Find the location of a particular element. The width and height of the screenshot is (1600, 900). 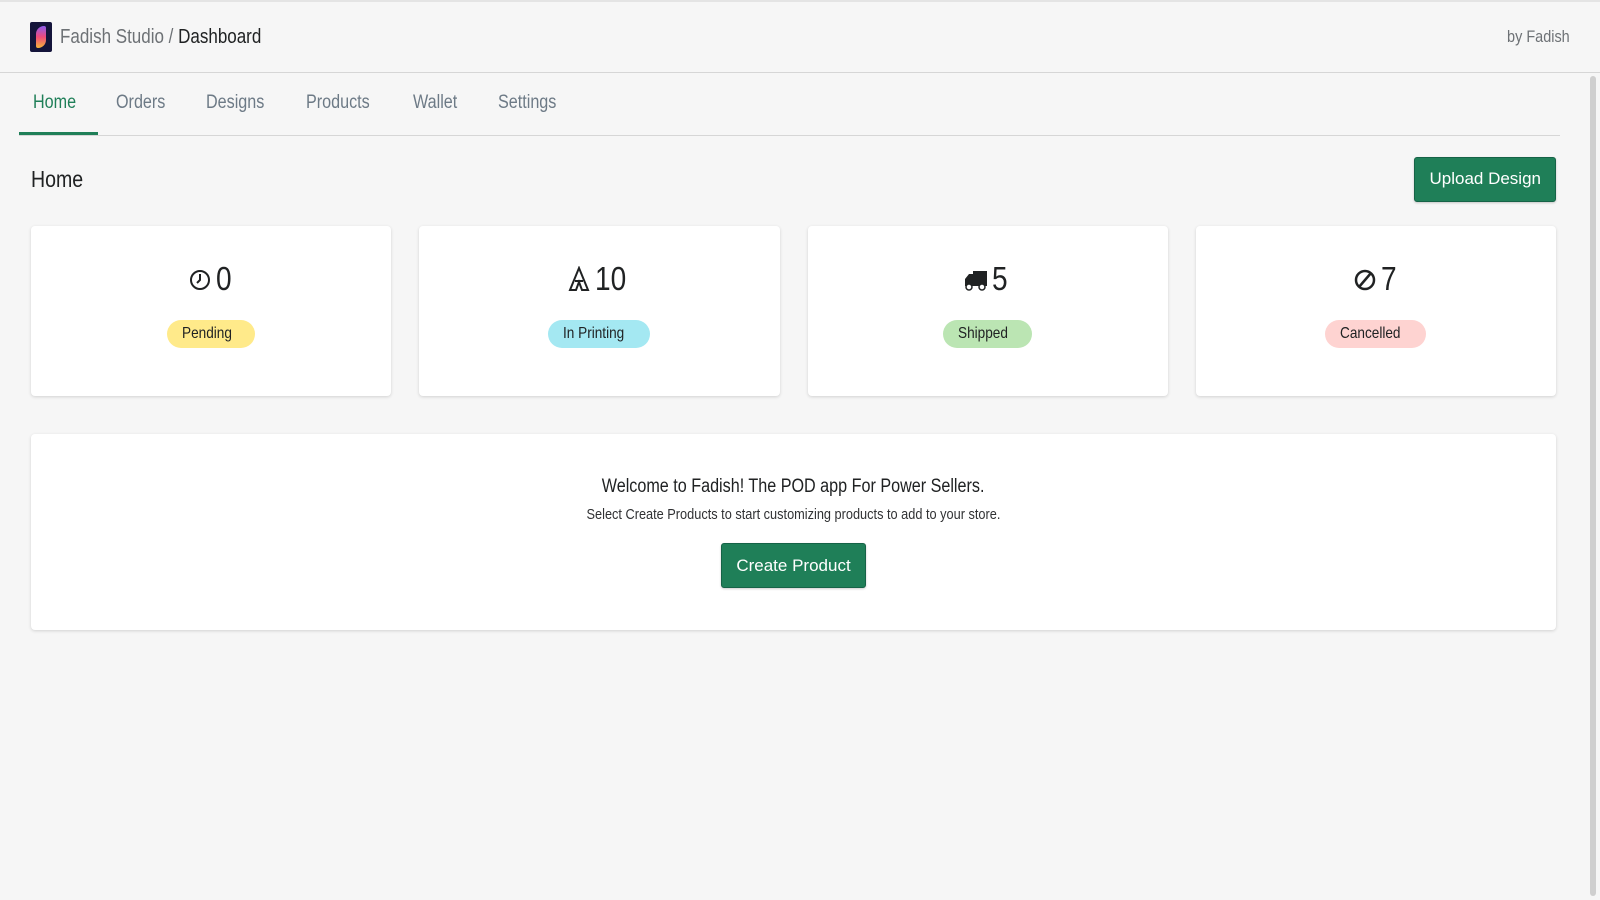

breadcrumb-page: Dashboard is located at coordinates (220, 36).